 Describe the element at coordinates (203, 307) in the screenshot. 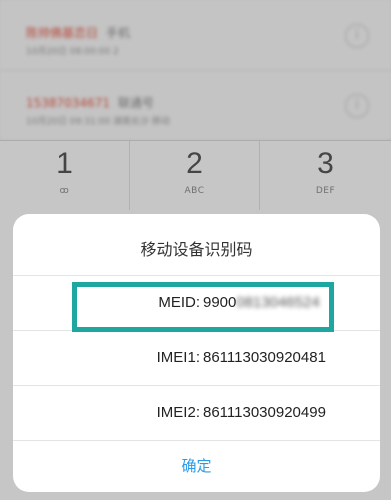

I see `meid-highlight-box` at that location.